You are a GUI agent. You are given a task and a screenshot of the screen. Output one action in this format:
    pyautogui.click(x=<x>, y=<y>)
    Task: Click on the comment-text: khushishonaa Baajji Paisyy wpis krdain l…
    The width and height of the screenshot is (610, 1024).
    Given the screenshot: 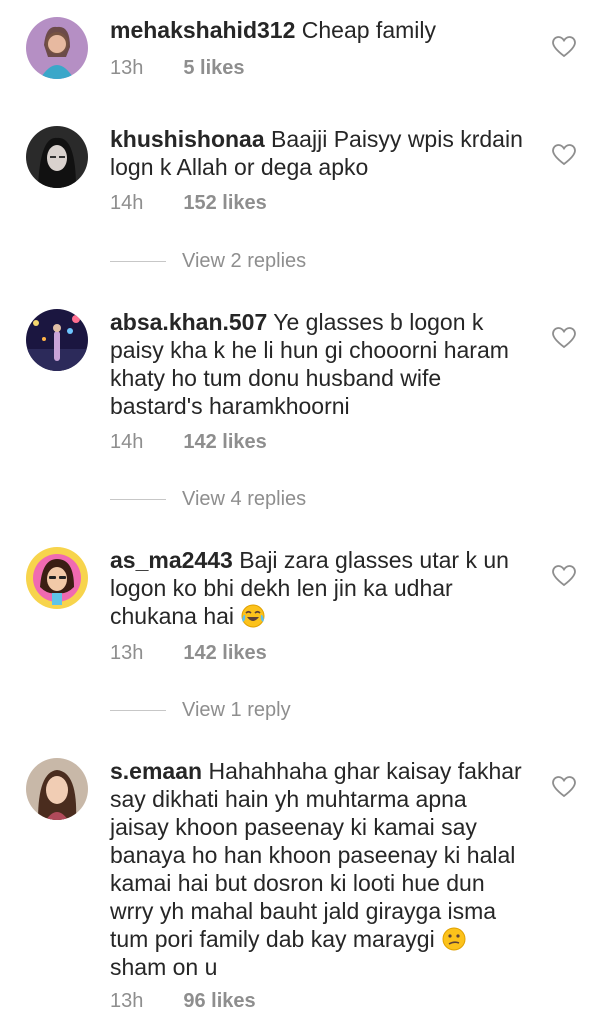 What is the action you would take?
    pyautogui.click(x=320, y=153)
    